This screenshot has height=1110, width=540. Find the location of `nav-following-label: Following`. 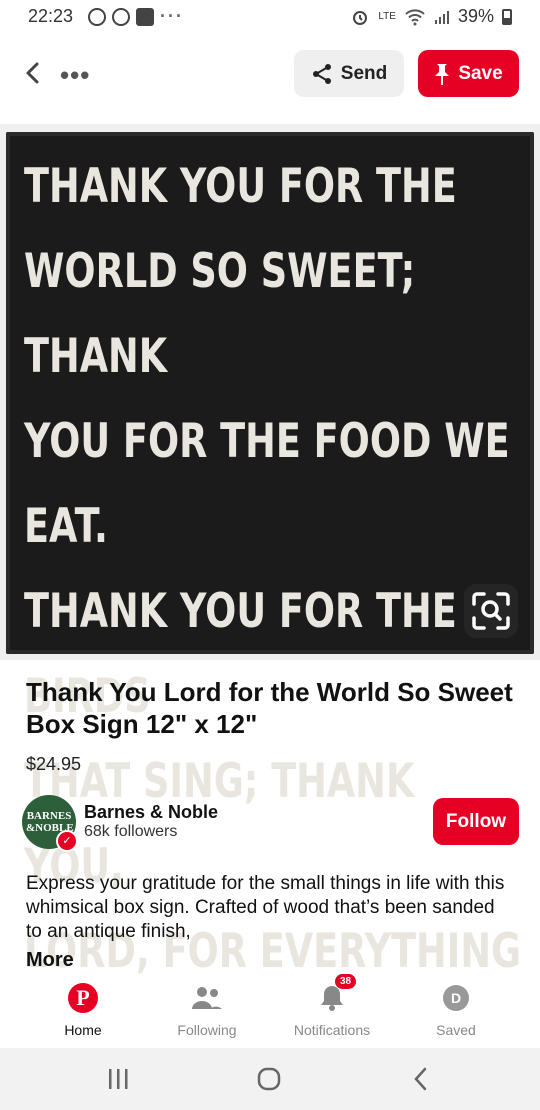

nav-following-label: Following is located at coordinates (207, 1030).